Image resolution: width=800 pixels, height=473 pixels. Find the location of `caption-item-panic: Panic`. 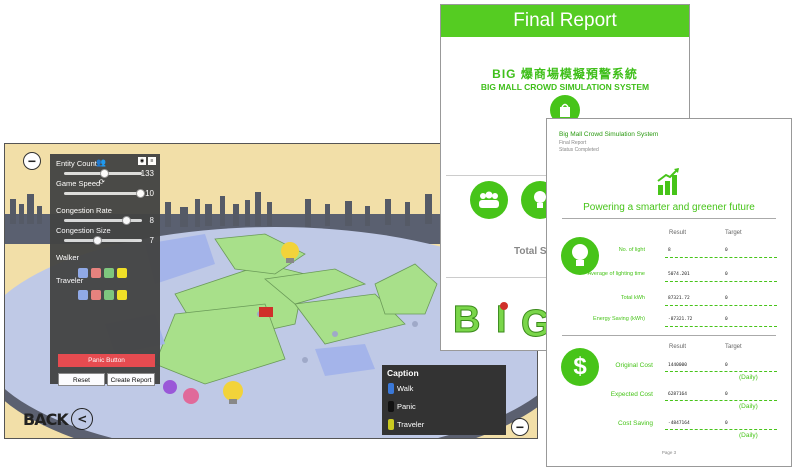

caption-item-panic: Panic is located at coordinates (402, 406).